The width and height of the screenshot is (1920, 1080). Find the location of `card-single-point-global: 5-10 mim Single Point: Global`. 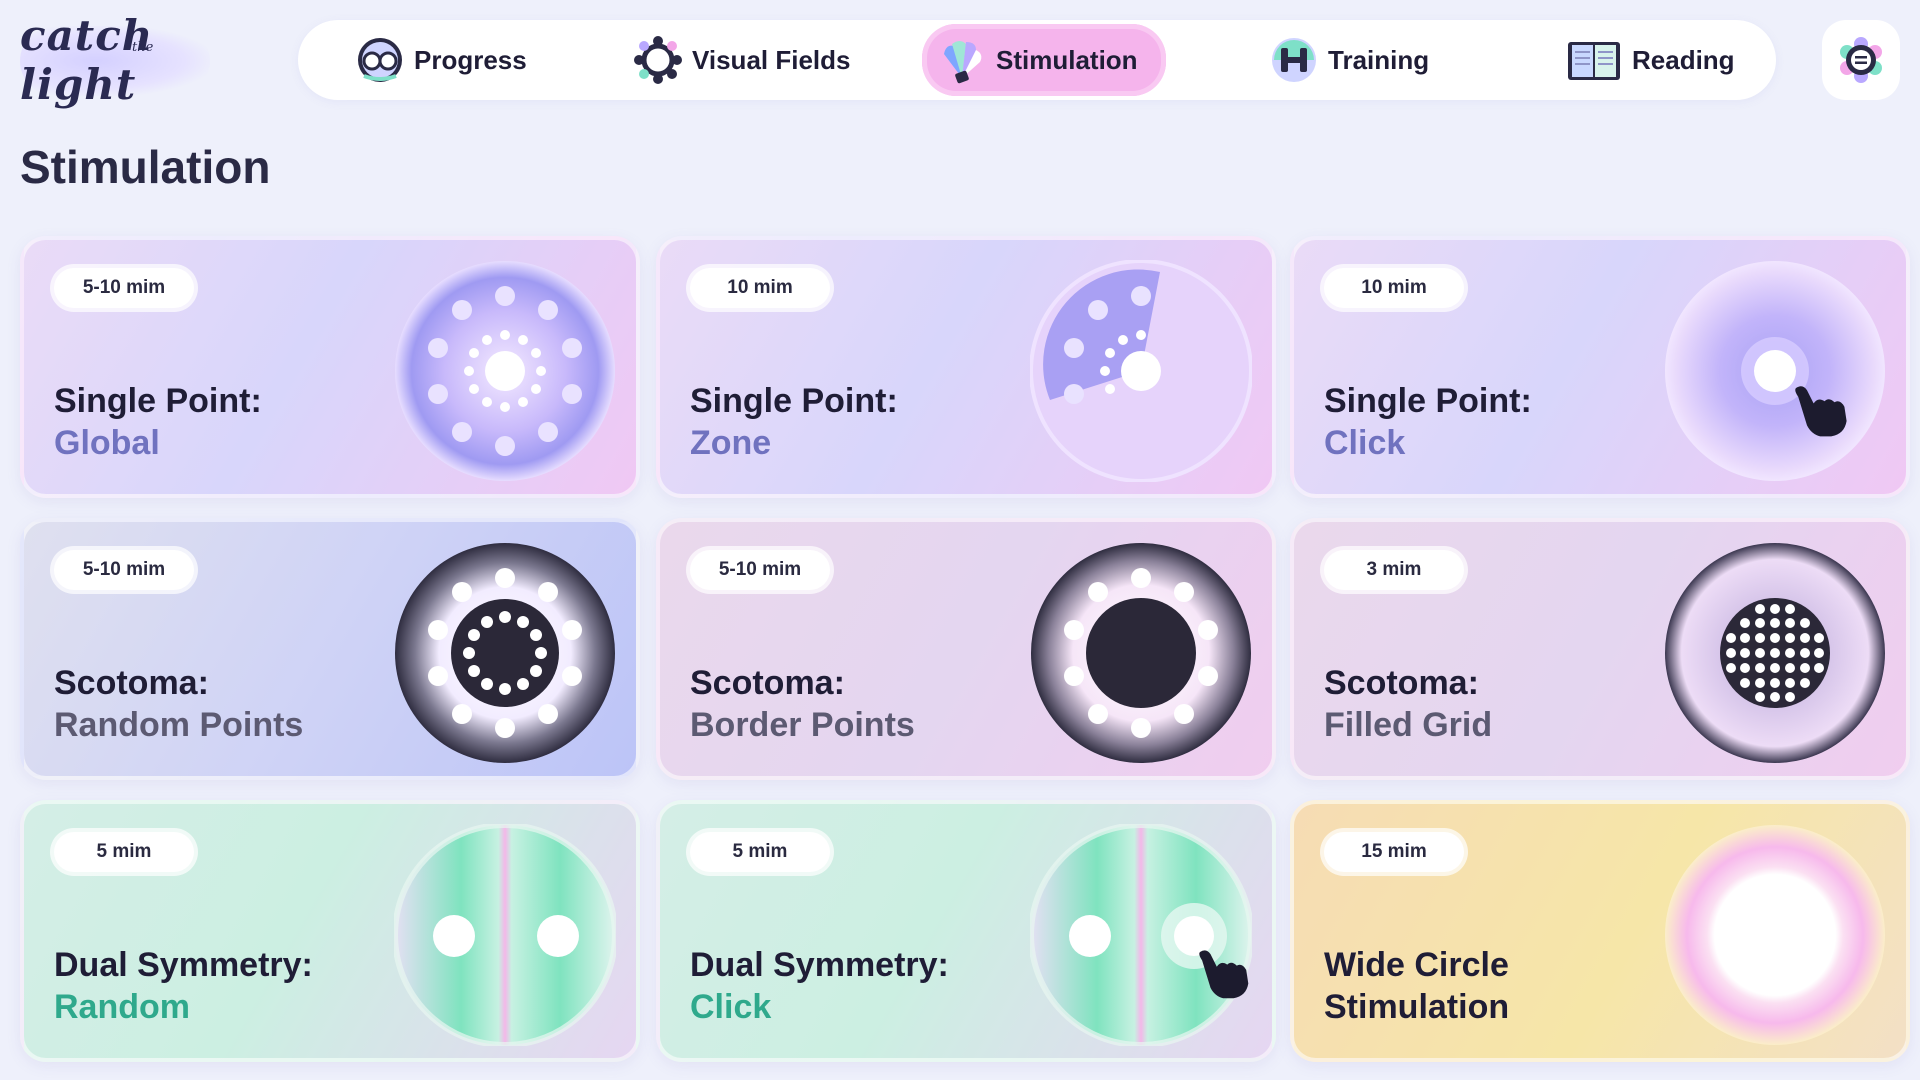

card-single-point-global: 5-10 mim Single Point: Global is located at coordinates (330, 367).